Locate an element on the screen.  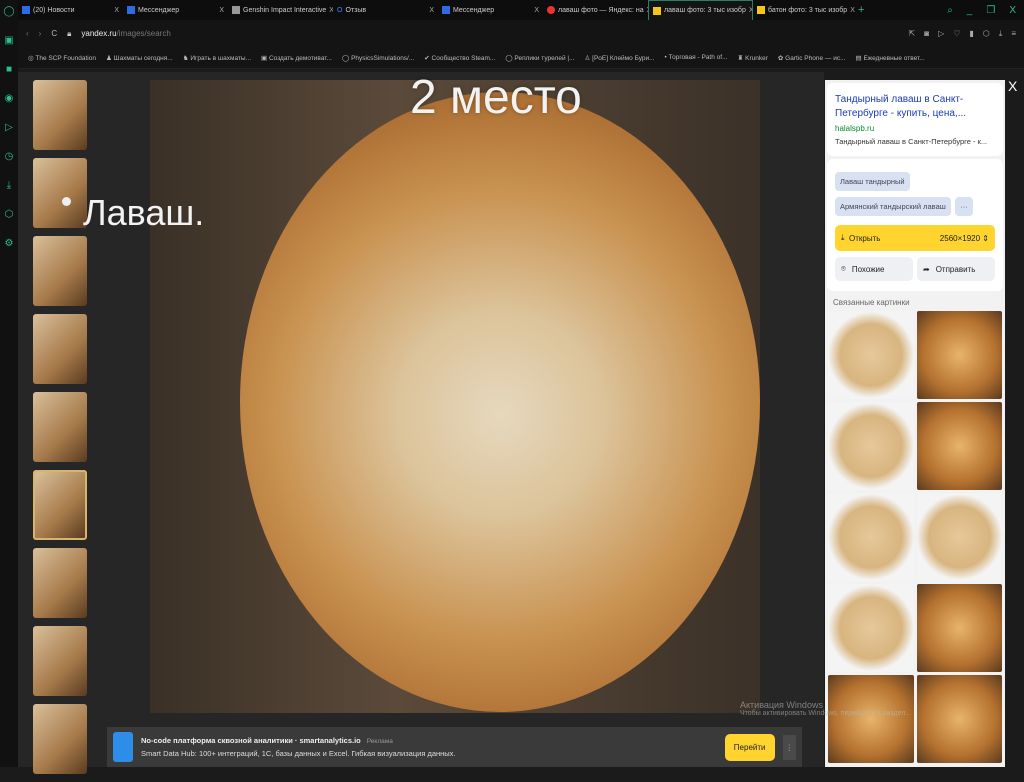
url-input: yandex.ru/images/search is located at coordinates (125, 33).